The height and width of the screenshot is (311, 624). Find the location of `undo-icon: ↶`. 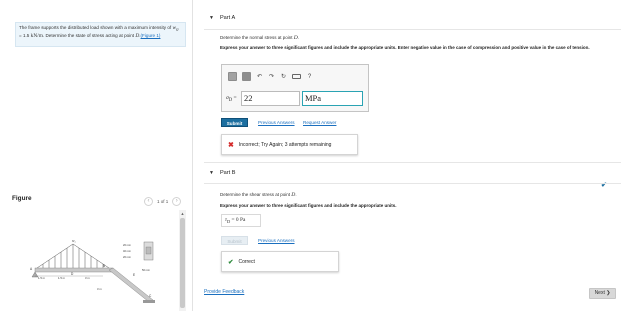

undo-icon: ↶ is located at coordinates (259, 76).